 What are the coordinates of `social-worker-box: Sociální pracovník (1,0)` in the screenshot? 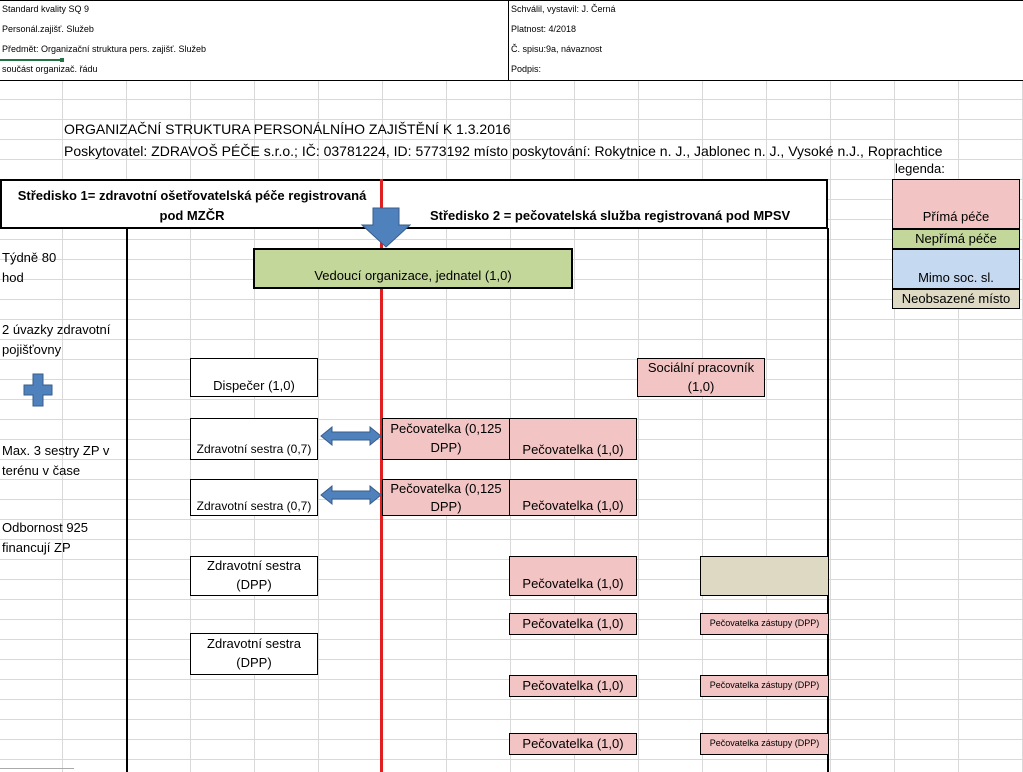 It's located at (701, 377).